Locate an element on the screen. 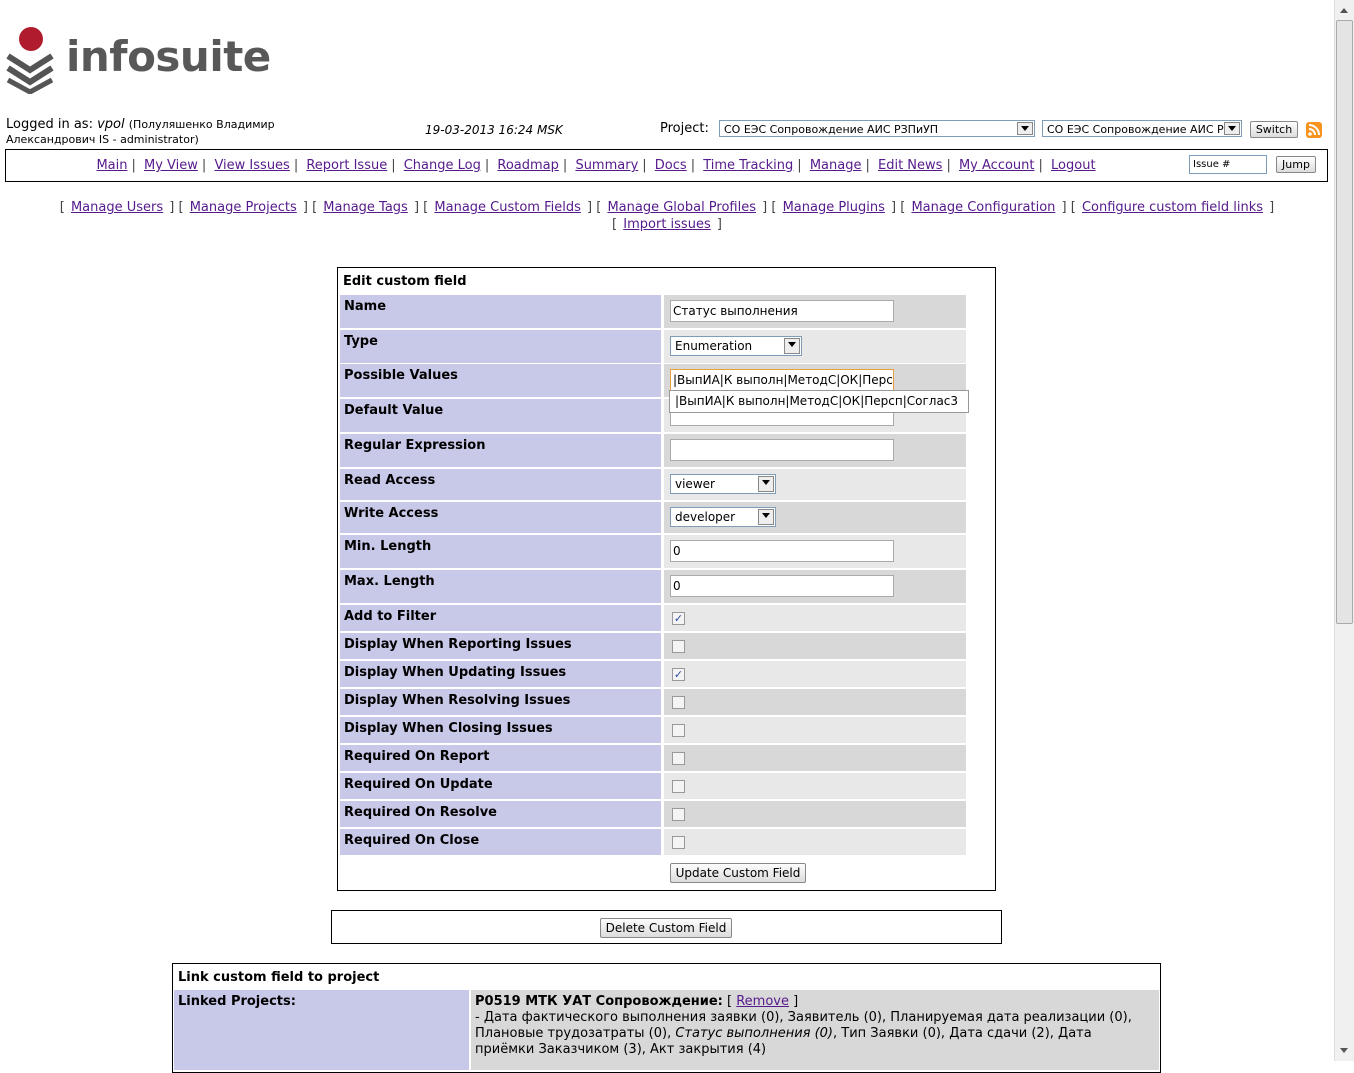 The width and height of the screenshot is (1354, 1073). link-manage-users: Manage Users is located at coordinates (117, 207).